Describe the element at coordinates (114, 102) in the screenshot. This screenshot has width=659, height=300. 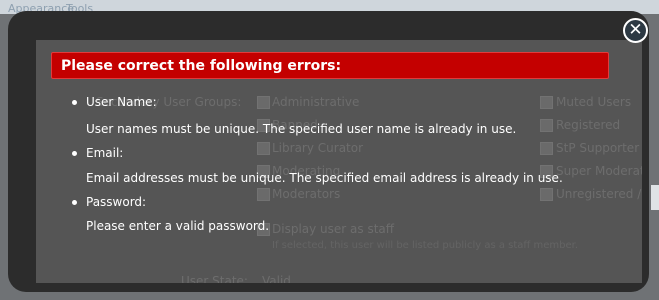
I see `error-field-user-name: User Name:` at that location.